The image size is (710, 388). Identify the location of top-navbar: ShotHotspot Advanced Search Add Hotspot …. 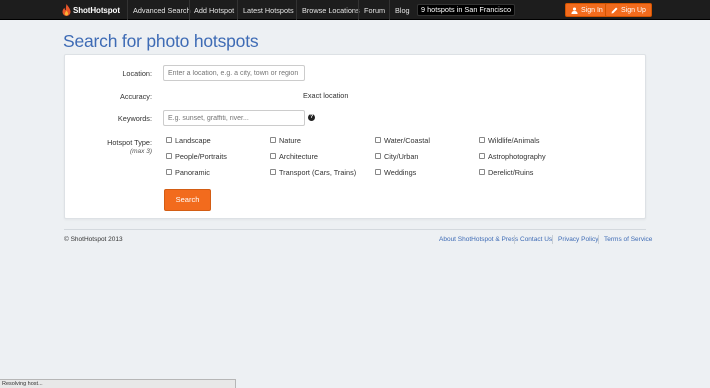
(355, 10).